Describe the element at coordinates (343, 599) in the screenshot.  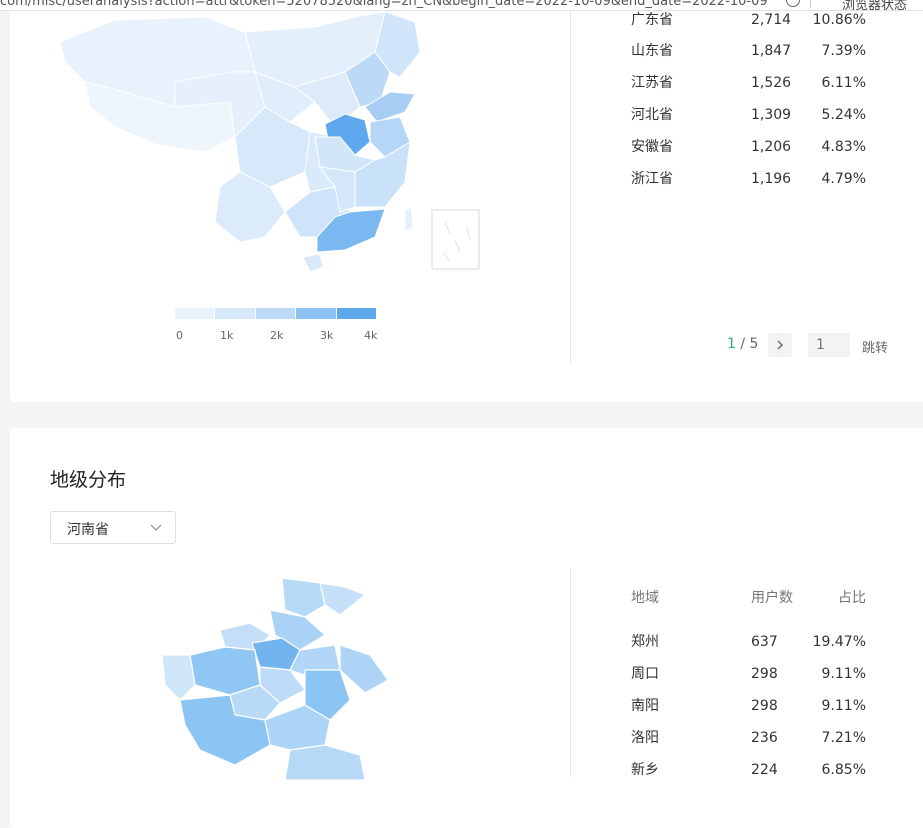
I see `map-region-hebi` at that location.